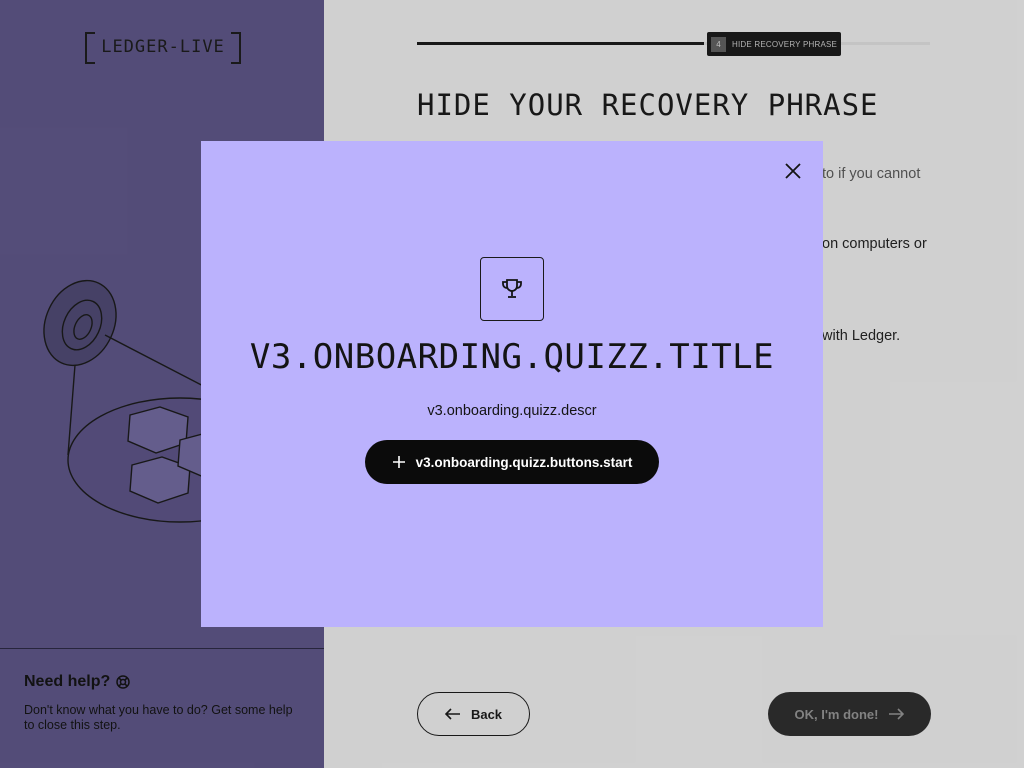 Image resolution: width=1024 pixels, height=768 pixels. What do you see at coordinates (512, 357) in the screenshot?
I see `modal-title: V3.ONBOARDING.QUIZZ.TITLE` at bounding box center [512, 357].